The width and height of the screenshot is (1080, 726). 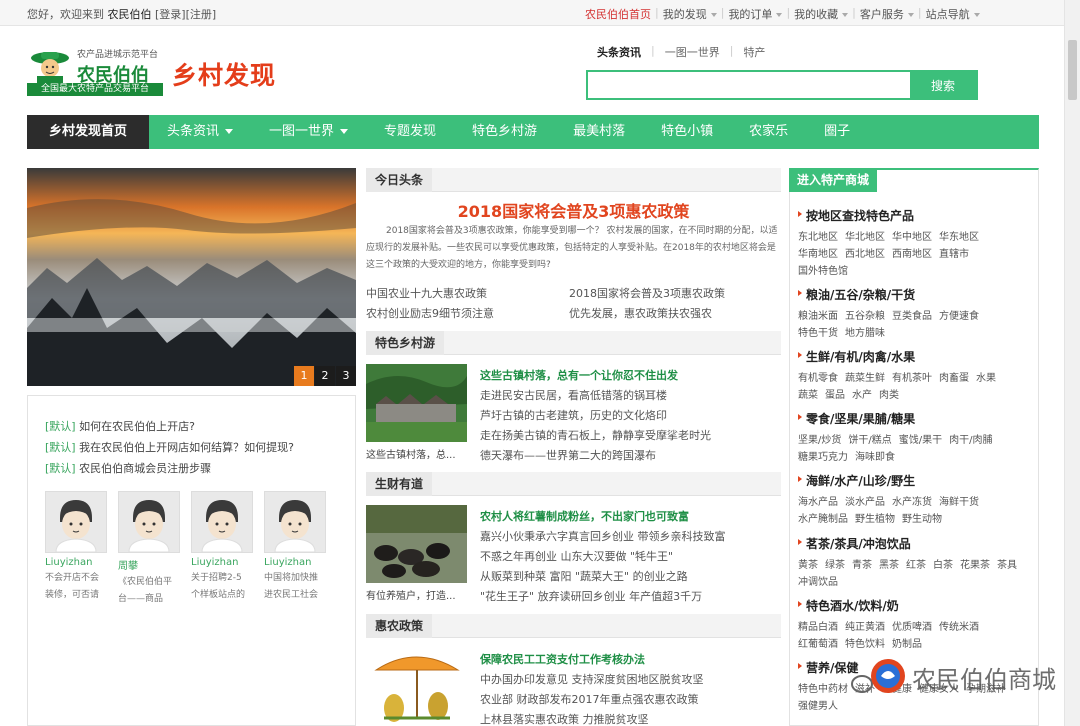 What do you see at coordinates (865, 237) in the screenshot?
I see `category-link: 华北地区` at bounding box center [865, 237].